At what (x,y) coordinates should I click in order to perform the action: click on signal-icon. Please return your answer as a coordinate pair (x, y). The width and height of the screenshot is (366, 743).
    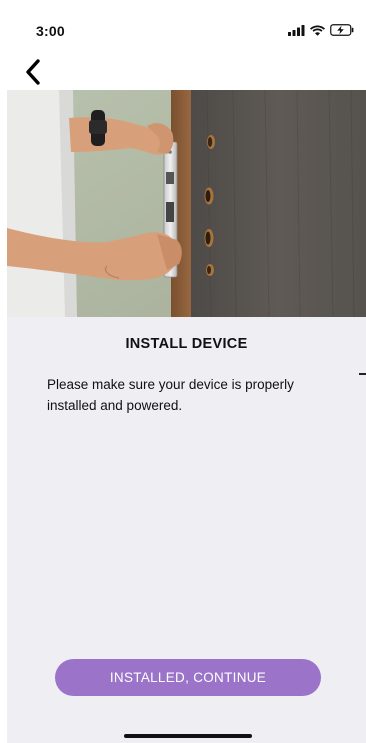
    Looking at the image, I should click on (296, 30).